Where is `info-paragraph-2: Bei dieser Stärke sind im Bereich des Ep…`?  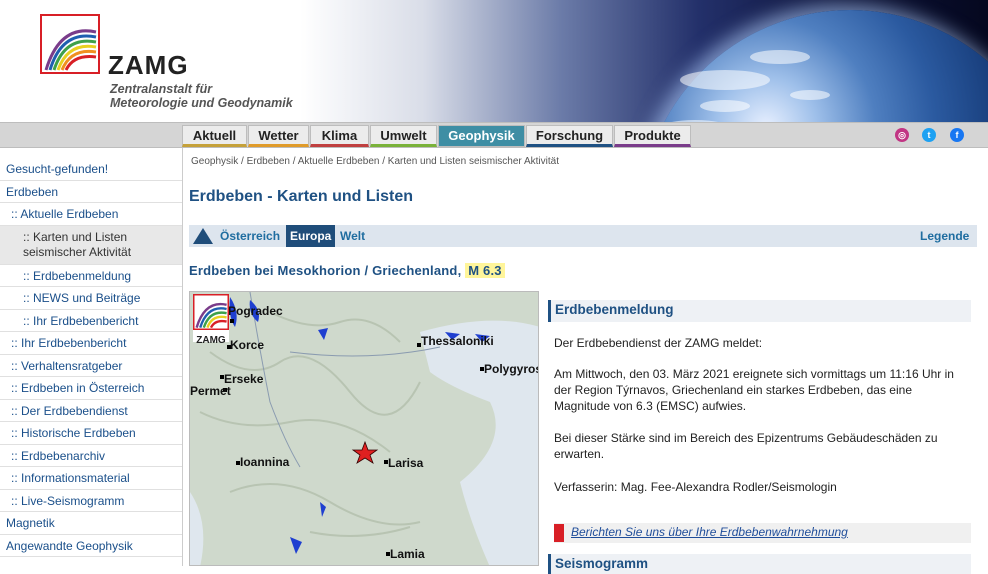 info-paragraph-2: Bei dieser Stärke sind im Bereich des Ep… is located at coordinates (759, 446).